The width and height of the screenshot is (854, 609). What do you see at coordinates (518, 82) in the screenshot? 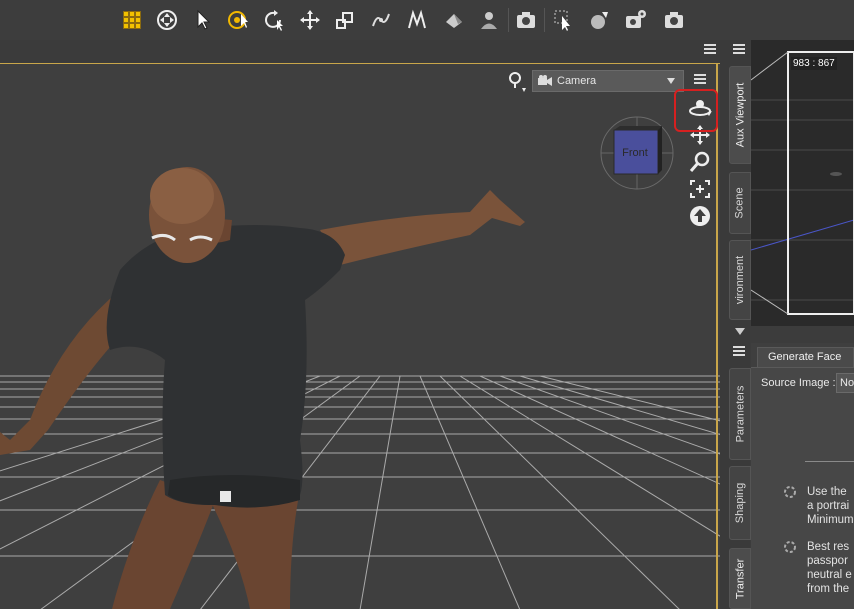
I see `viewport-options-pin-icon` at bounding box center [518, 82].